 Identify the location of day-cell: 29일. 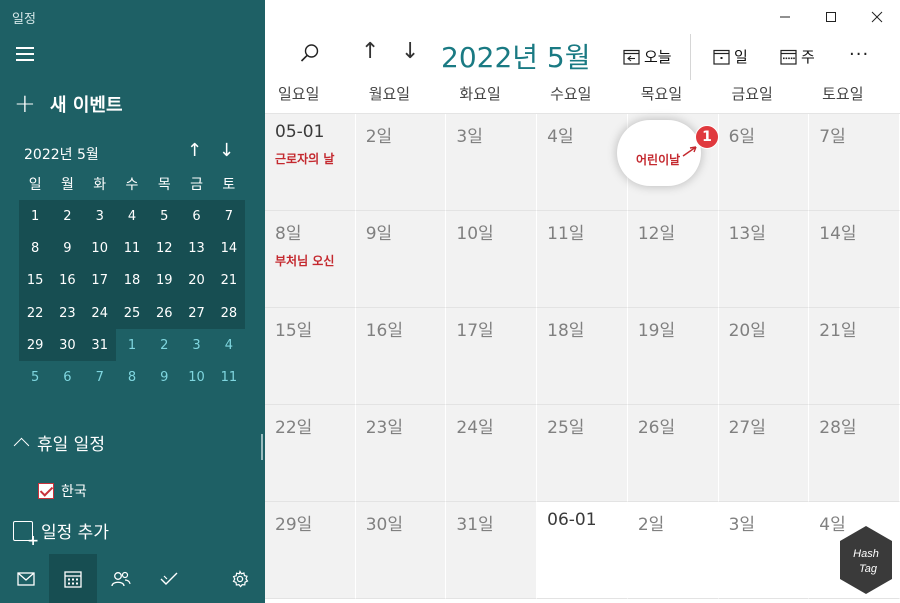
(310, 550).